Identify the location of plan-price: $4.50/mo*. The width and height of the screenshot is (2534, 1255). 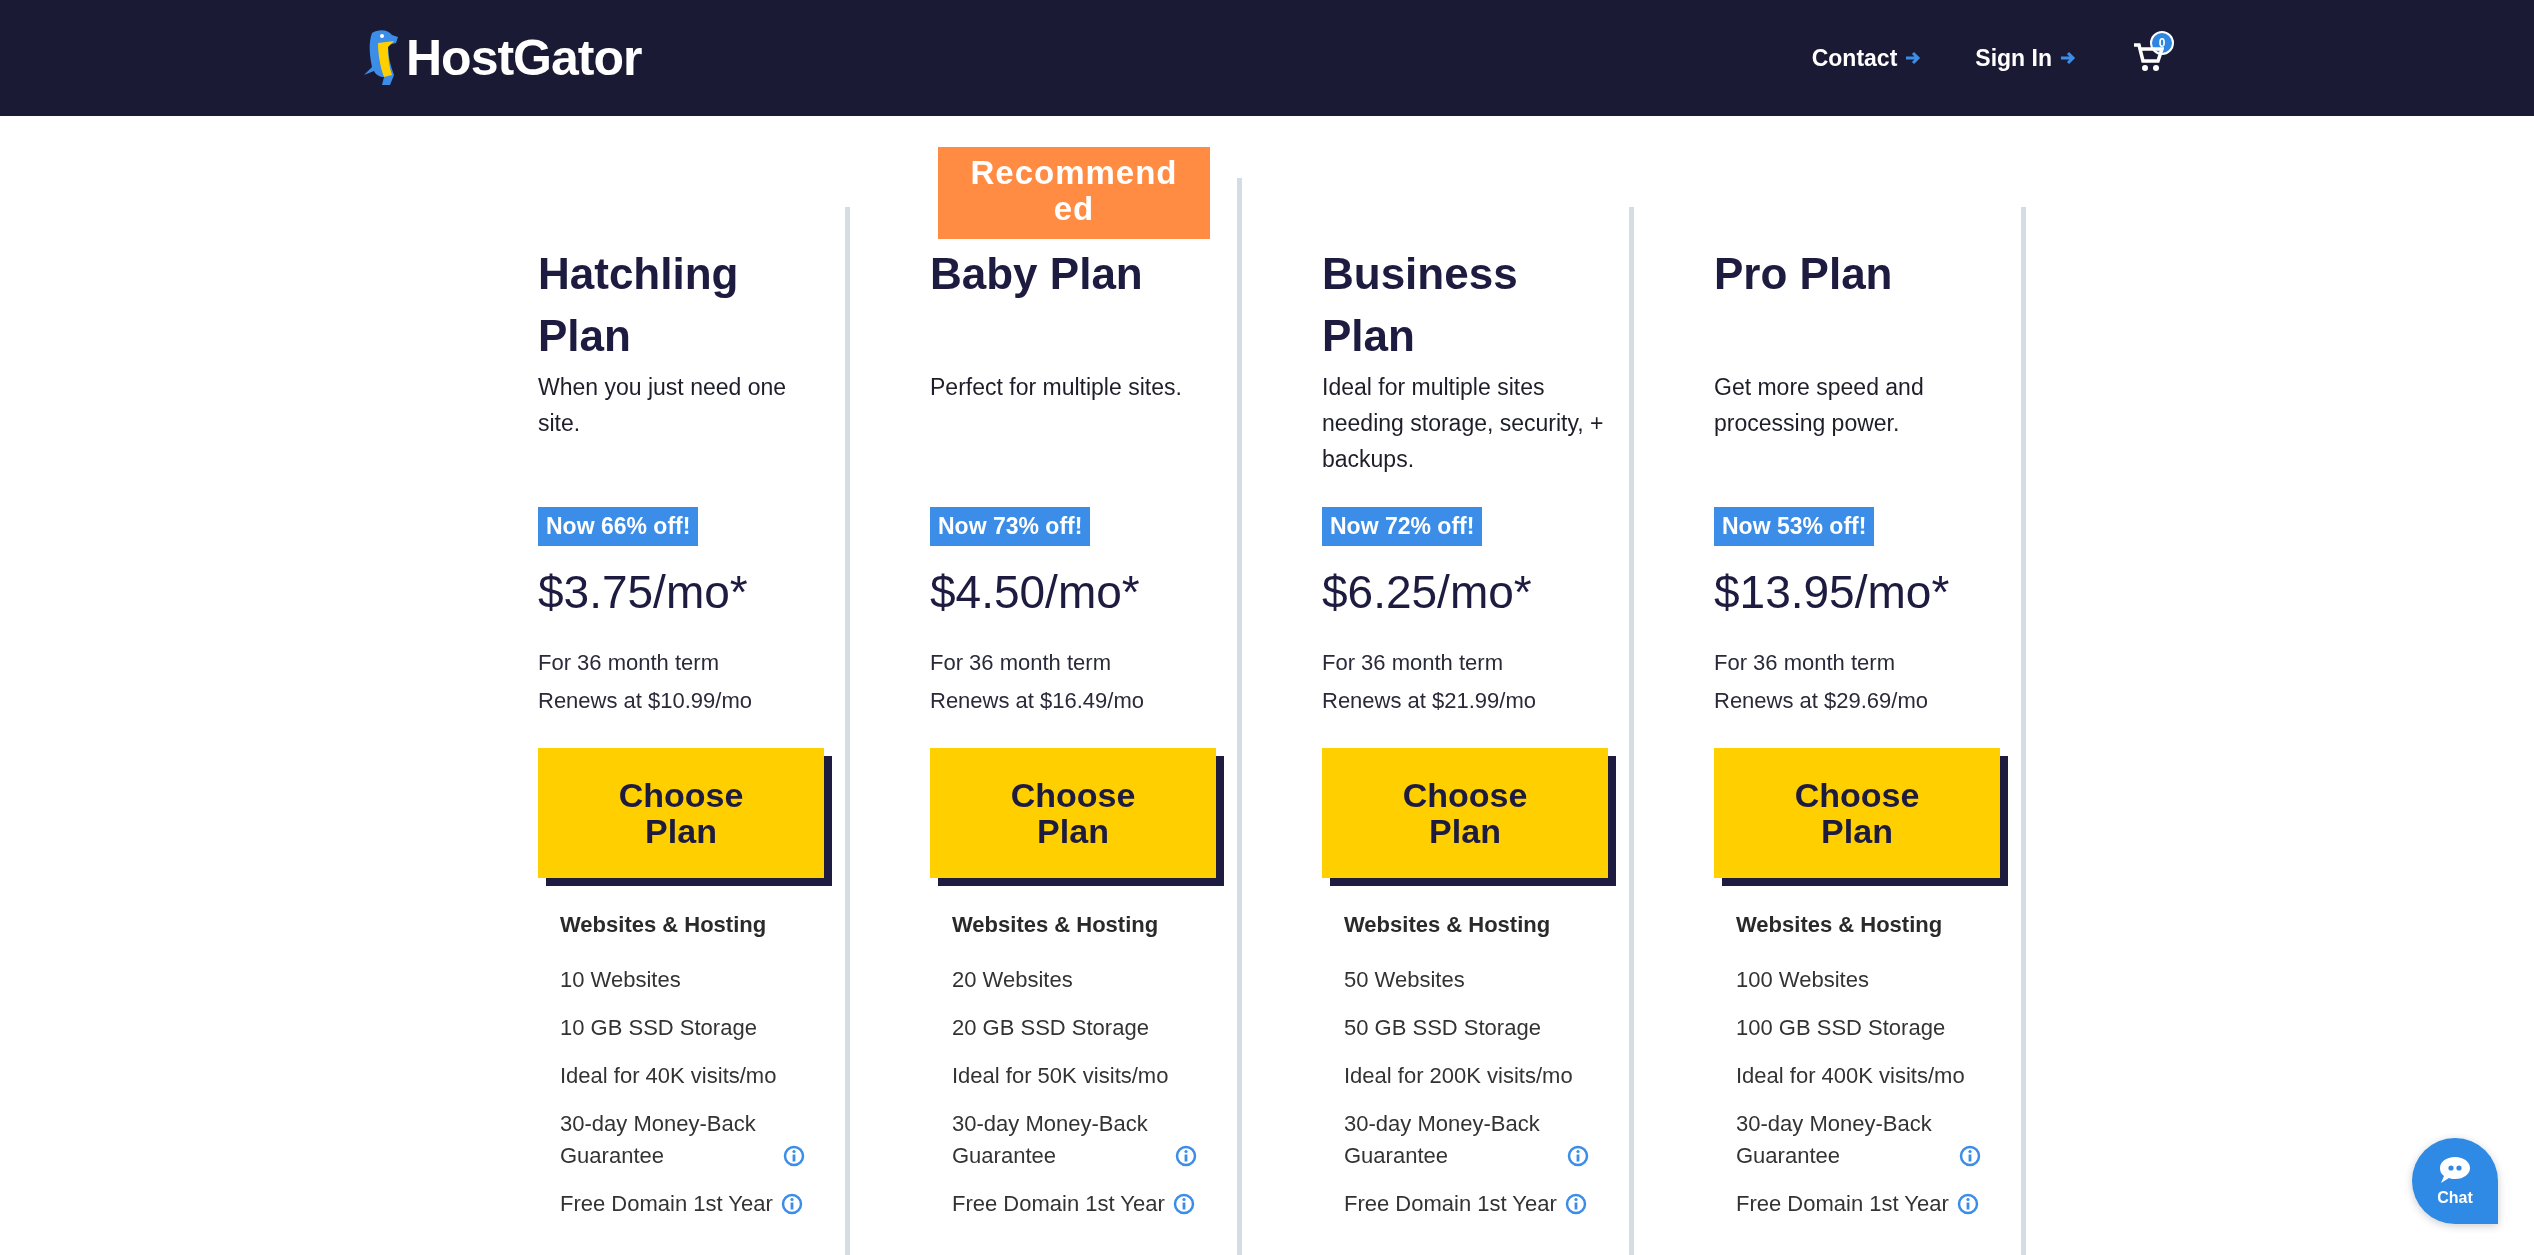
(1035, 592).